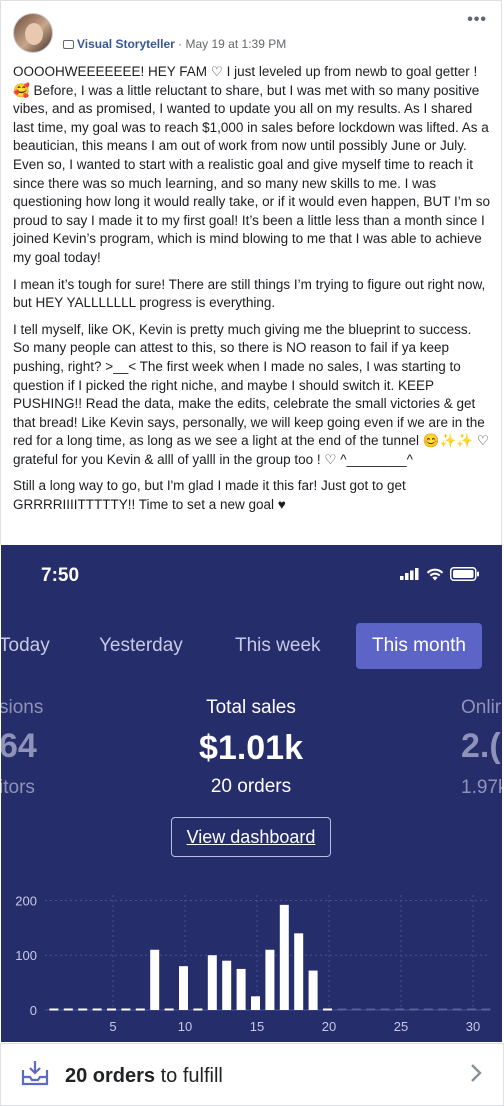 Image resolution: width=504 pixels, height=1106 pixels. I want to click on tab-today: Today, so click(25, 646).